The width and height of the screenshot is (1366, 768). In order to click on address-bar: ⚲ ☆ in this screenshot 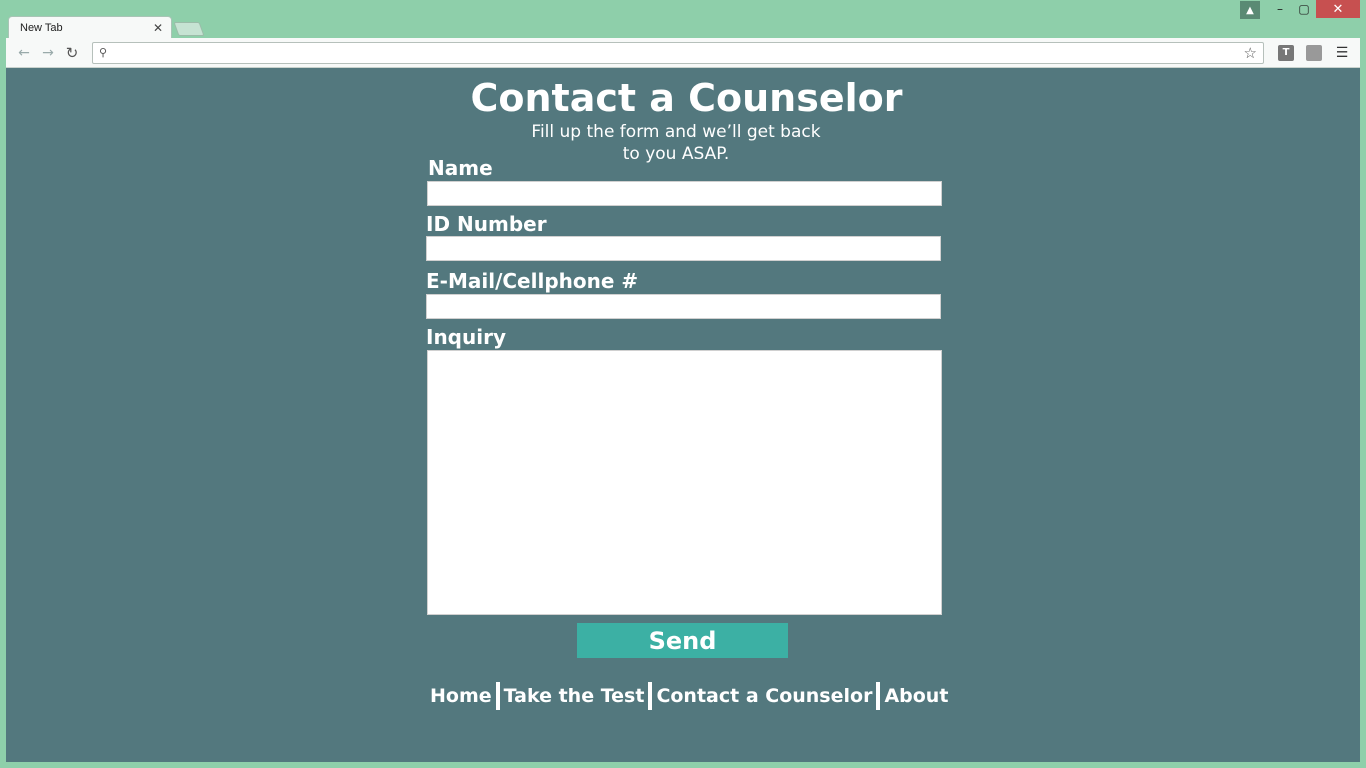, I will do `click(678, 52)`.